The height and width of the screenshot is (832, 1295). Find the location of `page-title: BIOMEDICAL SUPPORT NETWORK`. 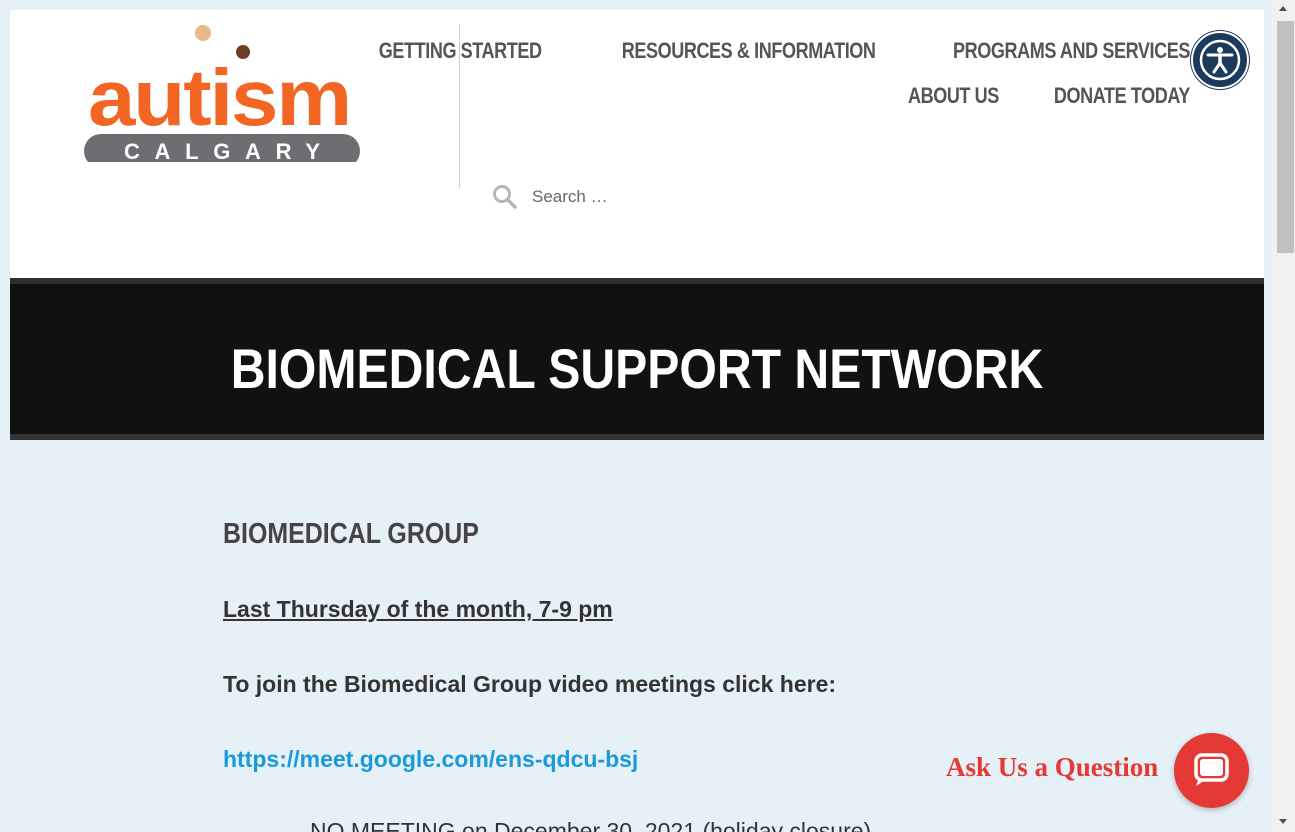

page-title: BIOMEDICAL SUPPORT NETWORK is located at coordinates (637, 368).